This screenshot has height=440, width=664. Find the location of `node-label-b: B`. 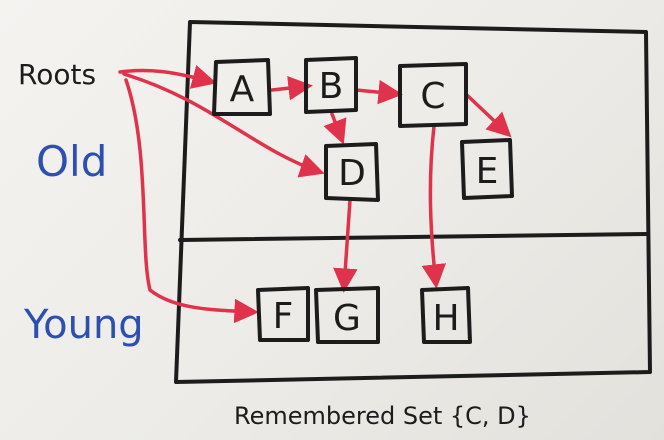

node-label-b: B is located at coordinates (331, 86).